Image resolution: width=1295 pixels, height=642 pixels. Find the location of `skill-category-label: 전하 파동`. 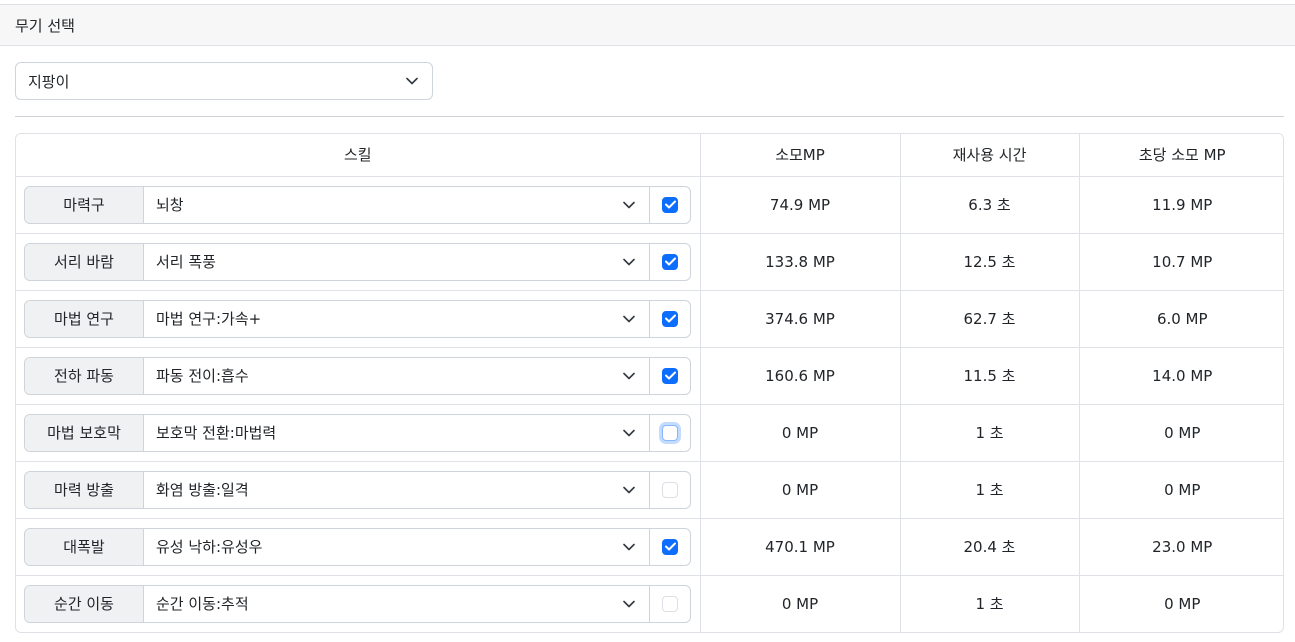

skill-category-label: 전하 파동 is located at coordinates (84, 375).